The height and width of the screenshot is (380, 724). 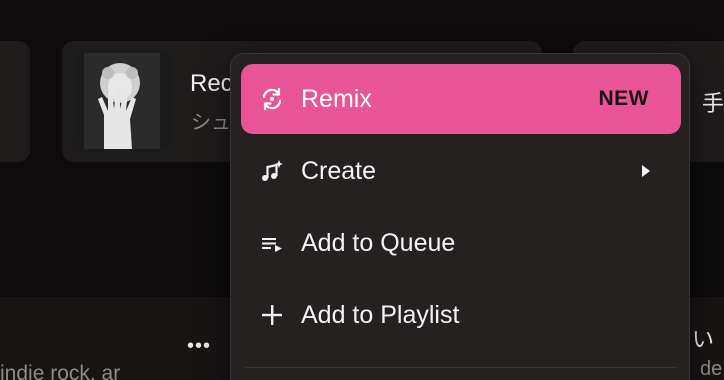 What do you see at coordinates (211, 84) in the screenshot?
I see `track-title: Rec` at bounding box center [211, 84].